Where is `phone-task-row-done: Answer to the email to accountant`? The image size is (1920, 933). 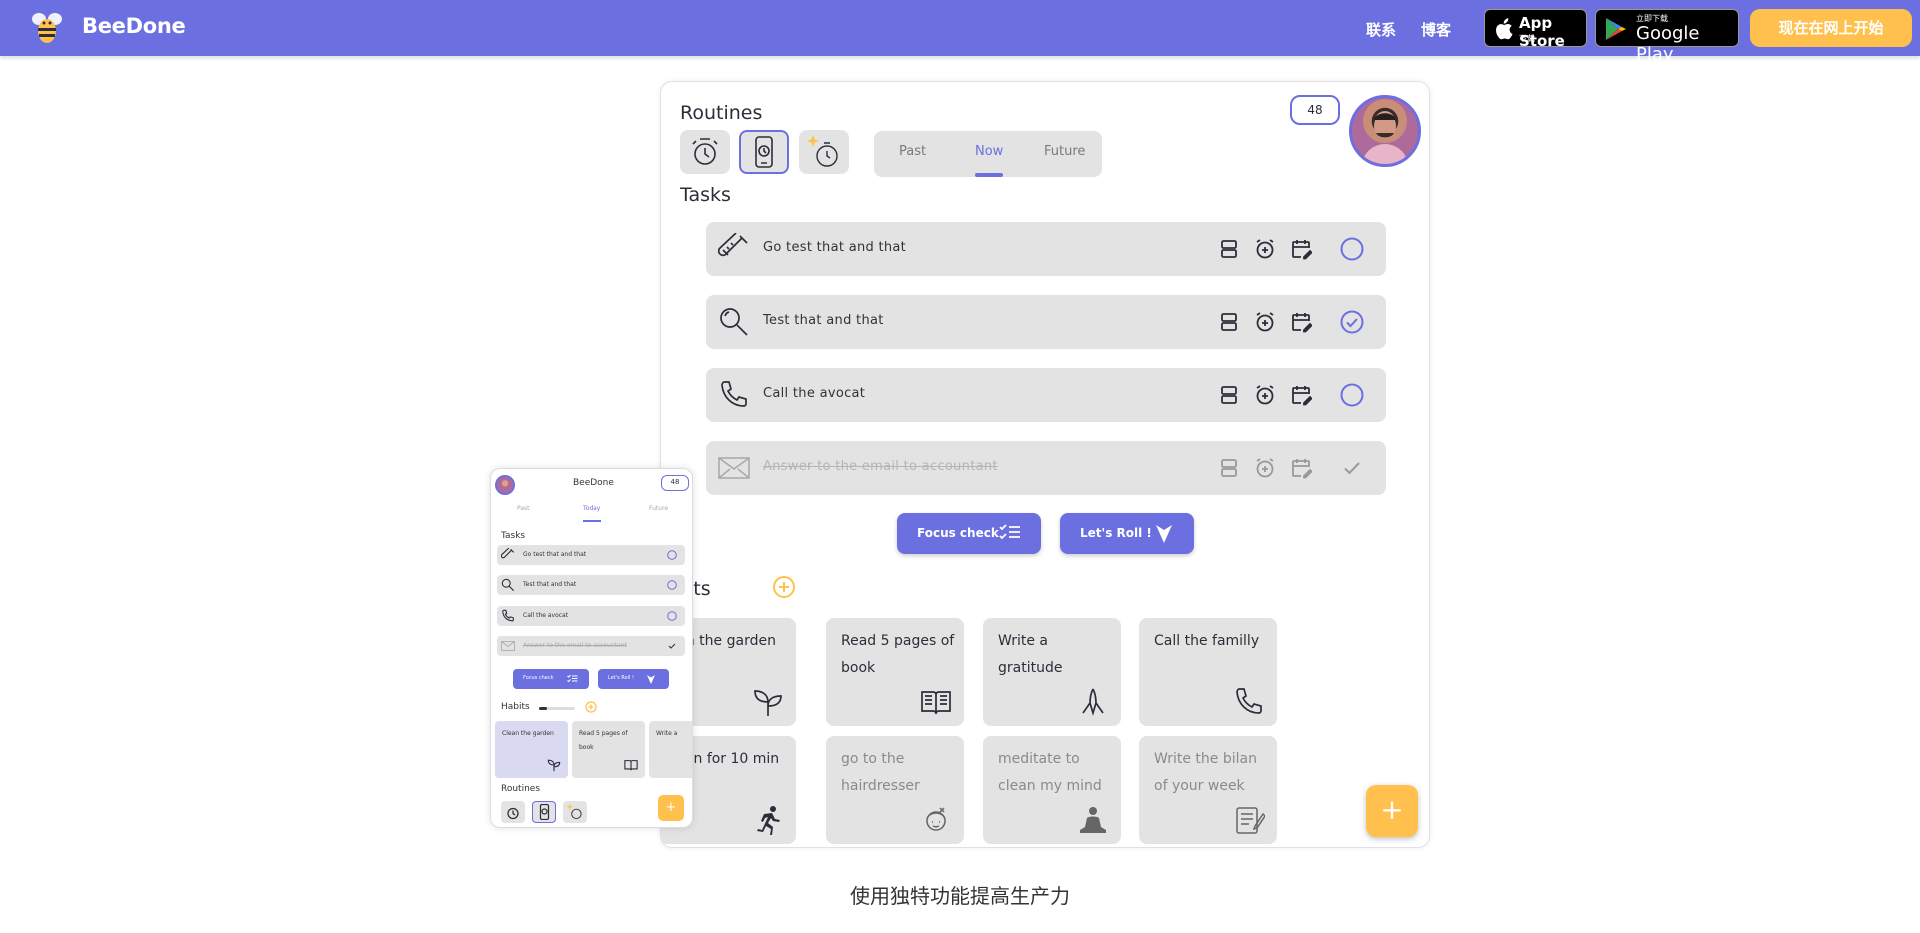 phone-task-row-done: Answer to the email to accountant is located at coordinates (591, 646).